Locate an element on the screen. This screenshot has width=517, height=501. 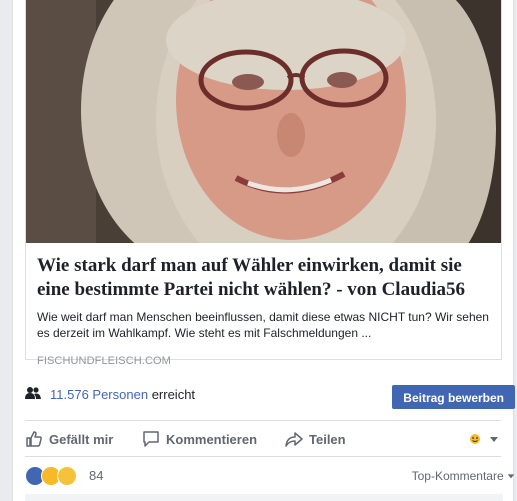
comment-label: Kommentieren is located at coordinates (212, 439).